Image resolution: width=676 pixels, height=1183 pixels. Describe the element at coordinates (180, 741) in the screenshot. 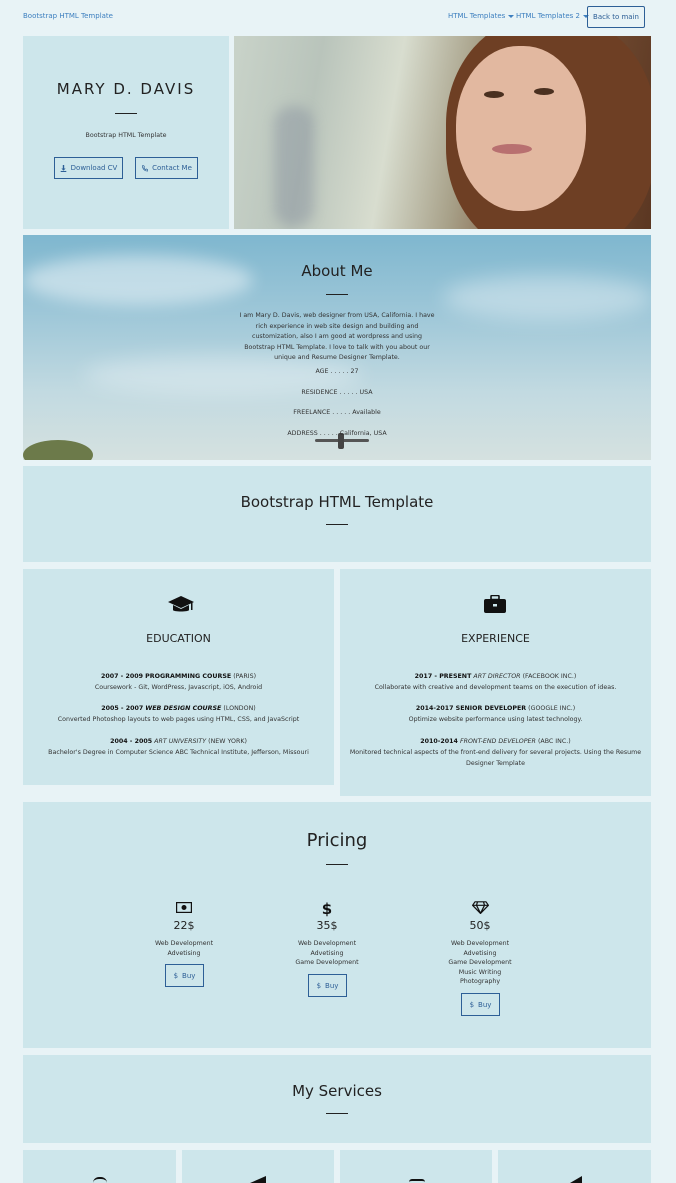

I see `edu-3-role: ART UNIVERSITY` at that location.